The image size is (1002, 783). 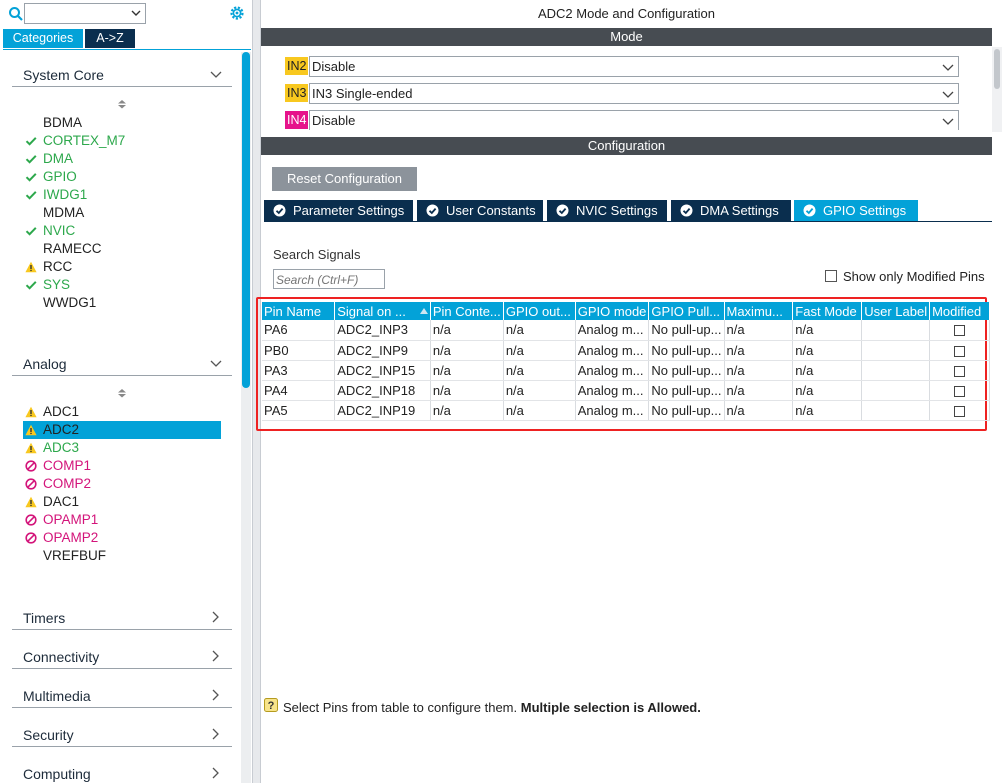 What do you see at coordinates (338, 210) in the screenshot?
I see `tab-parameter-settings: Parameter Settings` at bounding box center [338, 210].